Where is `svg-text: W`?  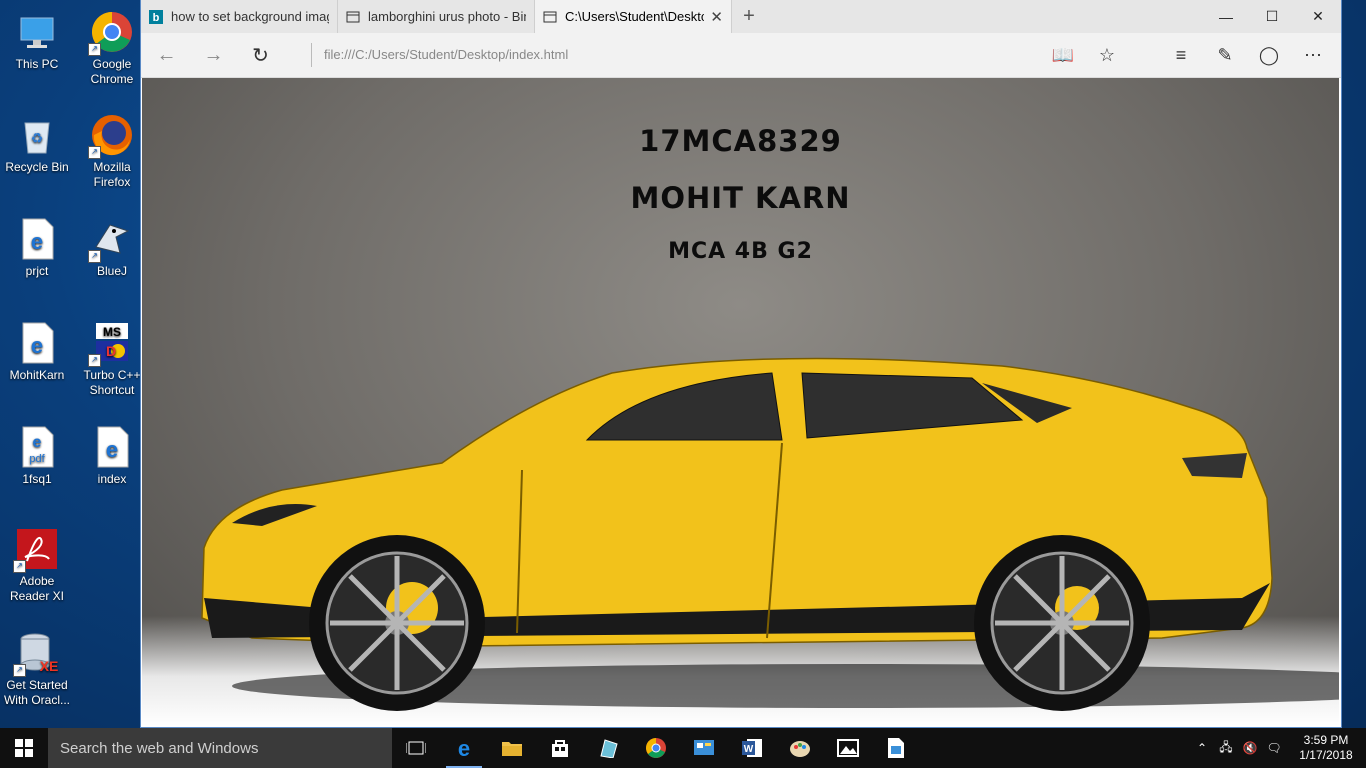
svg-text: W is located at coordinates (749, 749).